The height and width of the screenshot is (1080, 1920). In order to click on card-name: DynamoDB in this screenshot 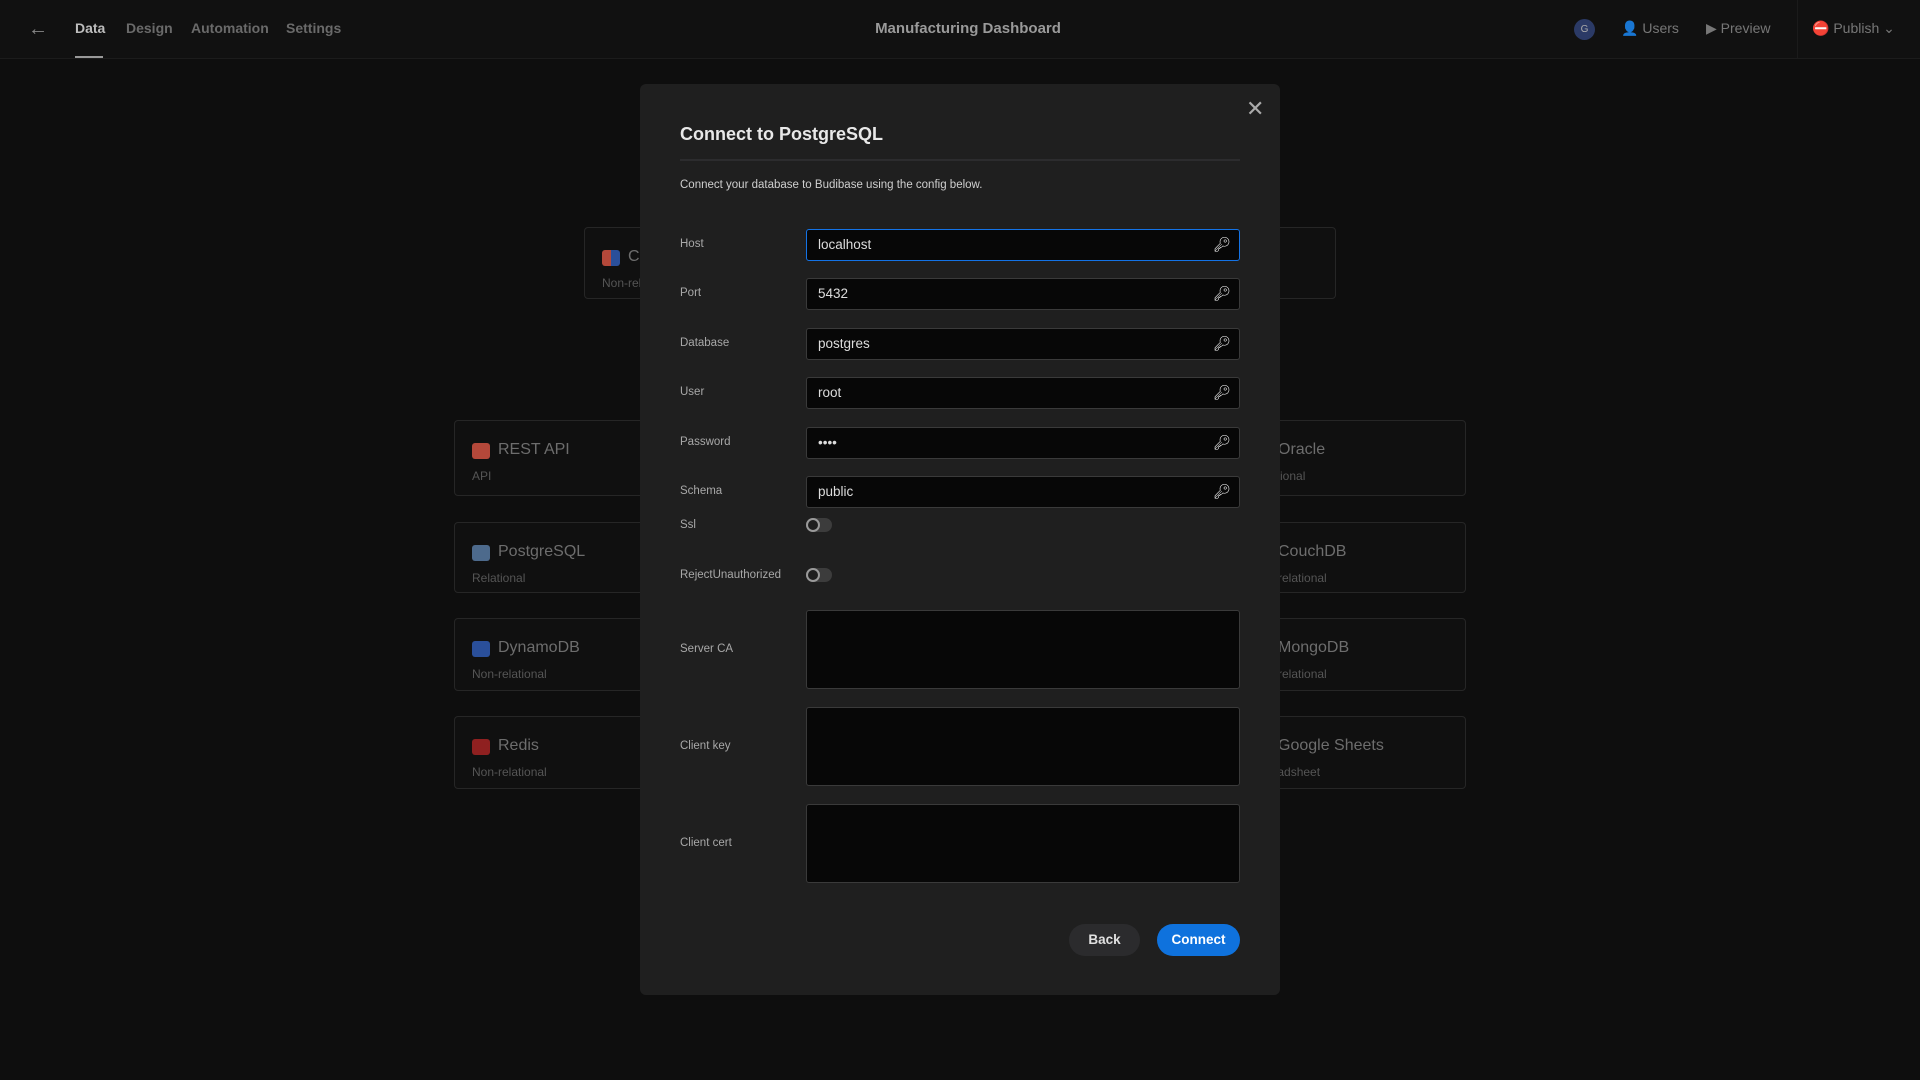, I will do `click(539, 647)`.